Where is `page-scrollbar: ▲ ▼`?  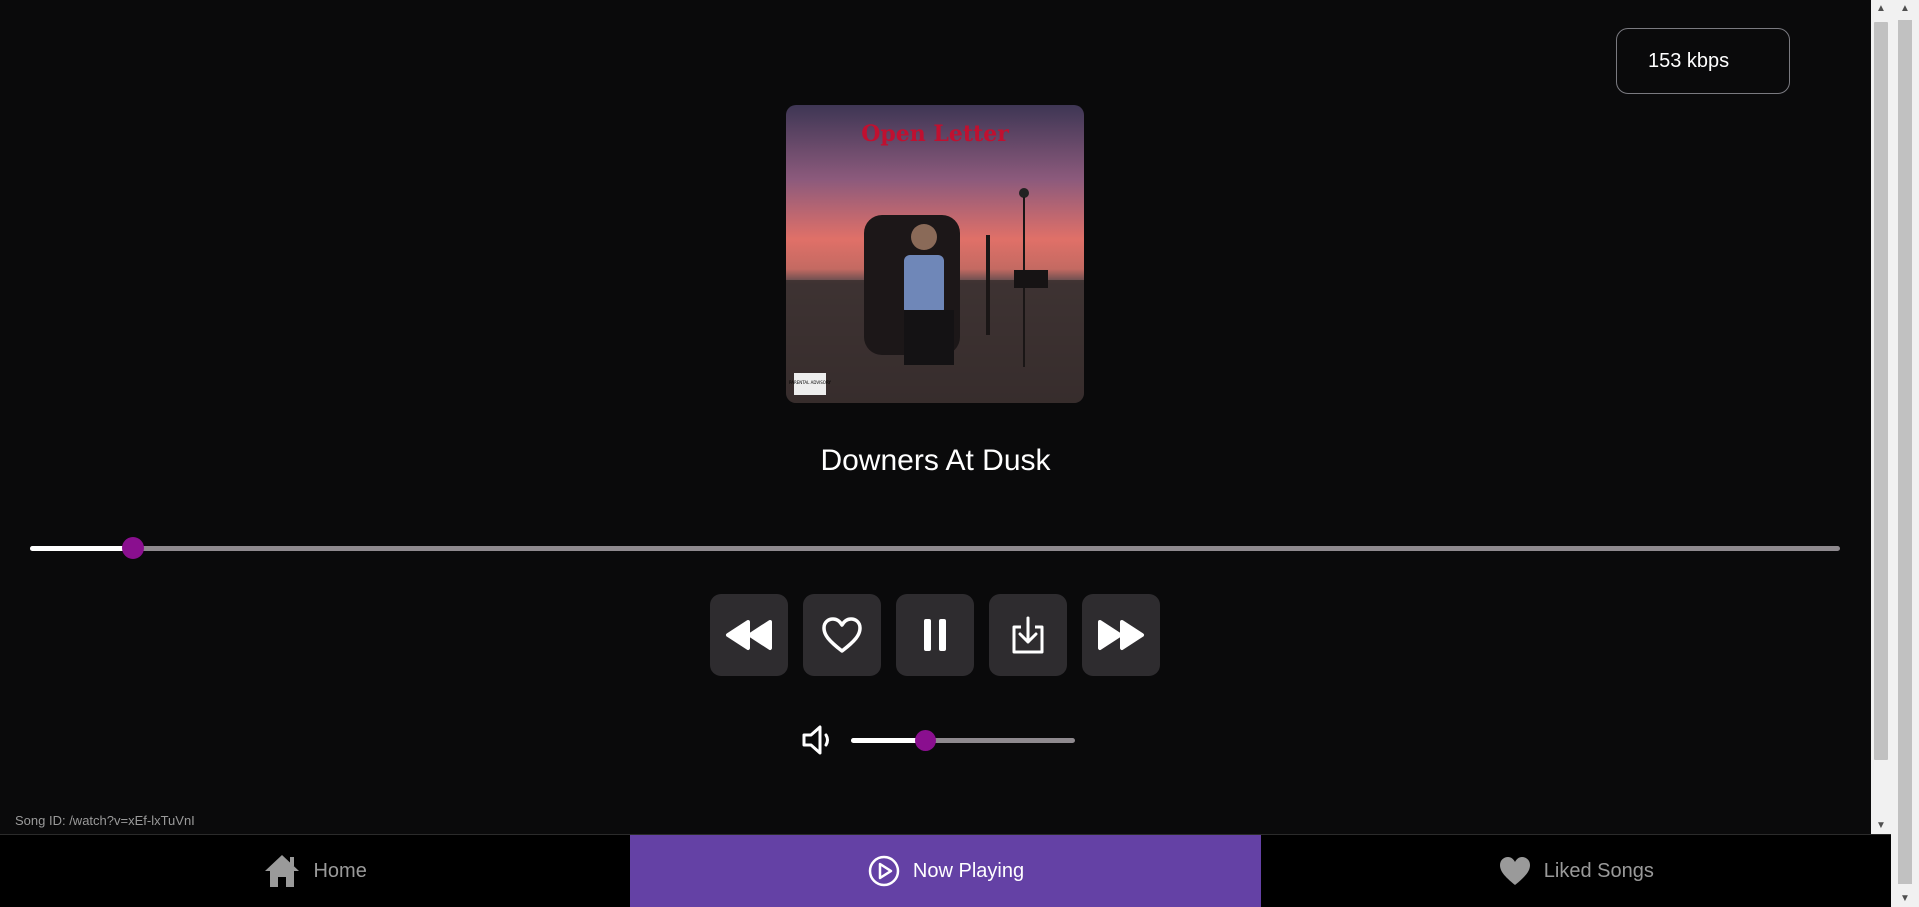
page-scrollbar: ▲ ▼ is located at coordinates (1905, 453).